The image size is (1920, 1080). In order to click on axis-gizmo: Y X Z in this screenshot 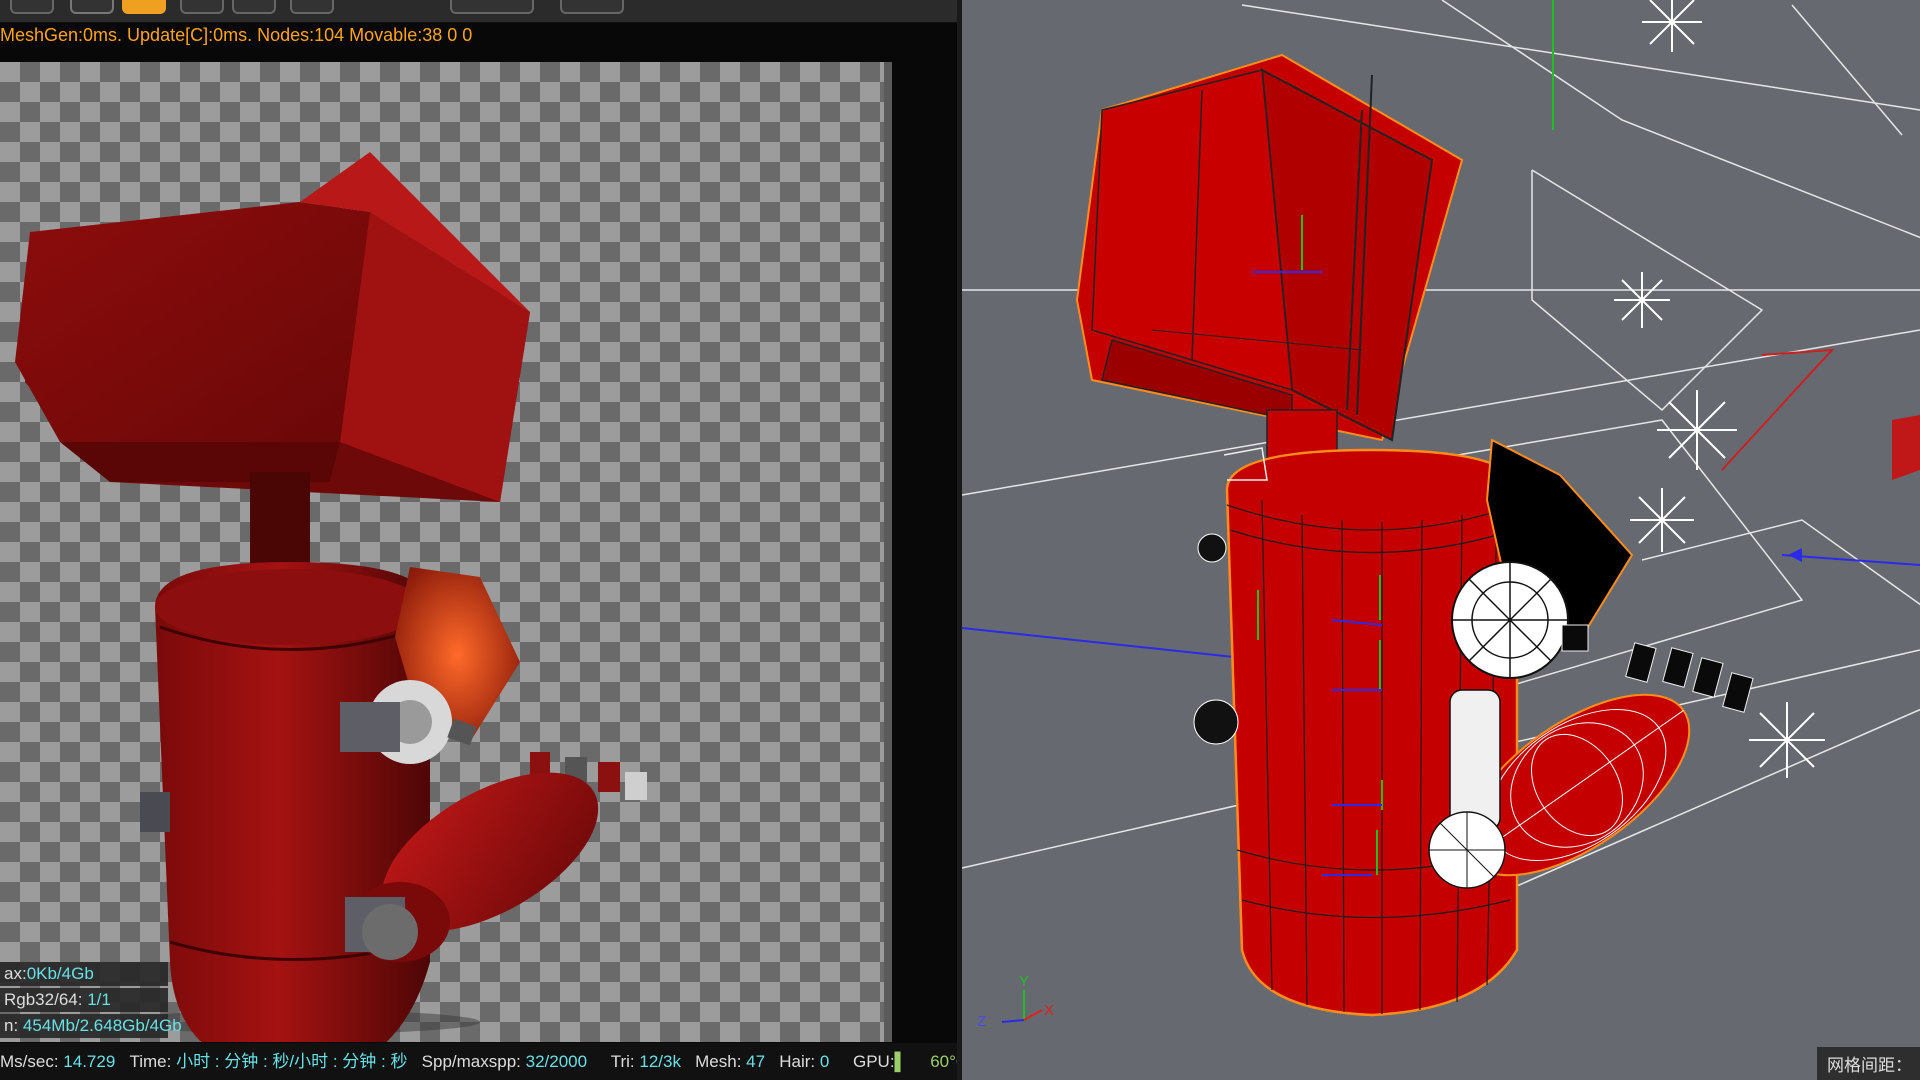, I will do `click(1015, 1001)`.